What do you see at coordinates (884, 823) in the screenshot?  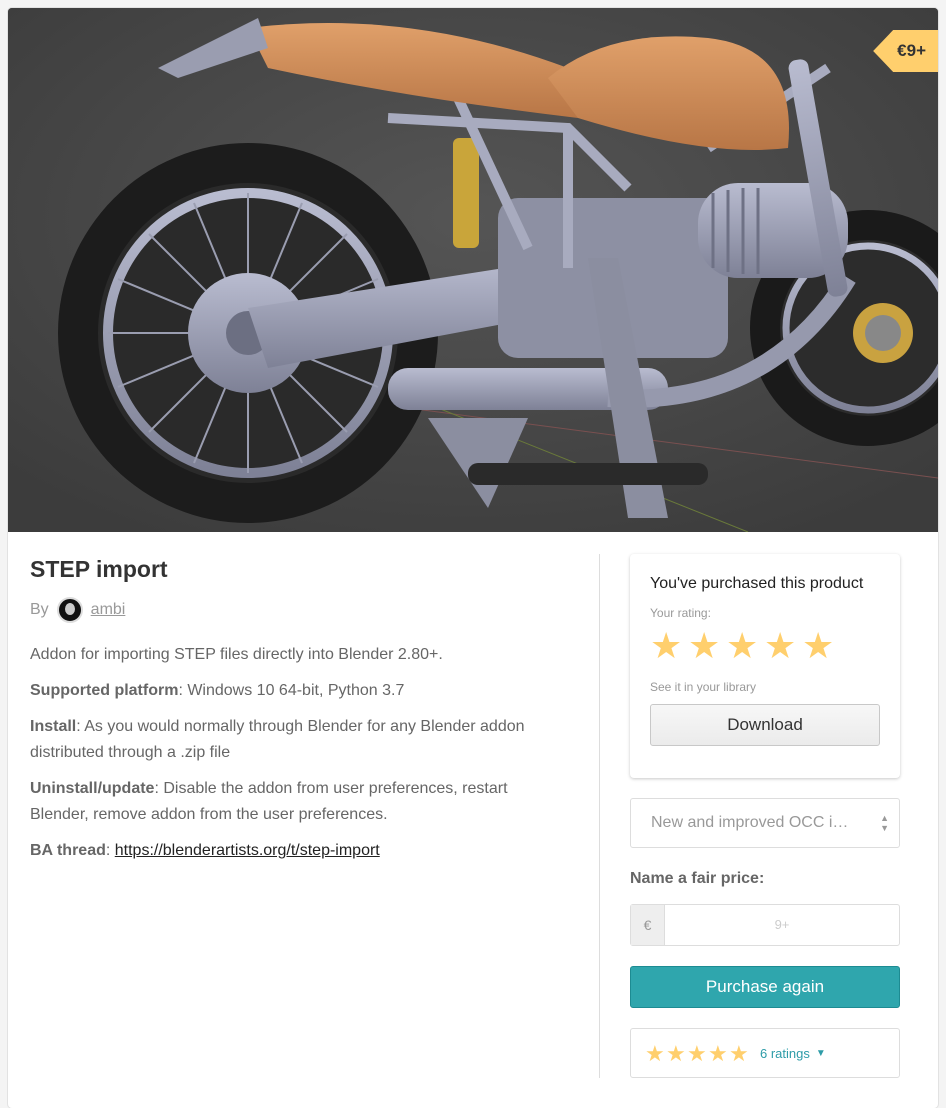 I see `updown-arrows-icon: ▲ ▼` at bounding box center [884, 823].